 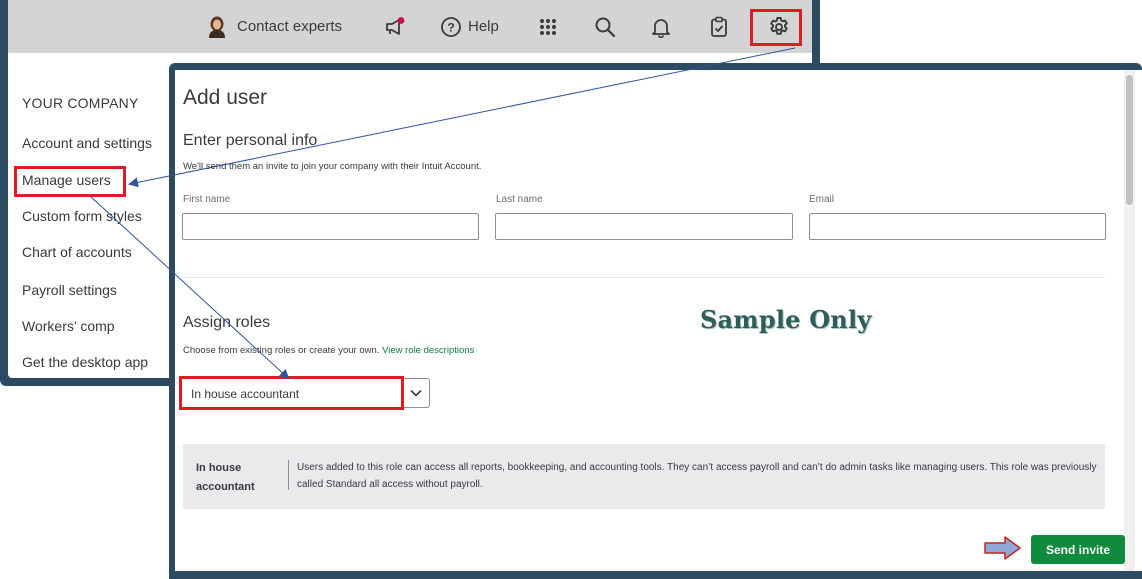 What do you see at coordinates (225, 477) in the screenshot?
I see `role-info-name: In house accountant` at bounding box center [225, 477].